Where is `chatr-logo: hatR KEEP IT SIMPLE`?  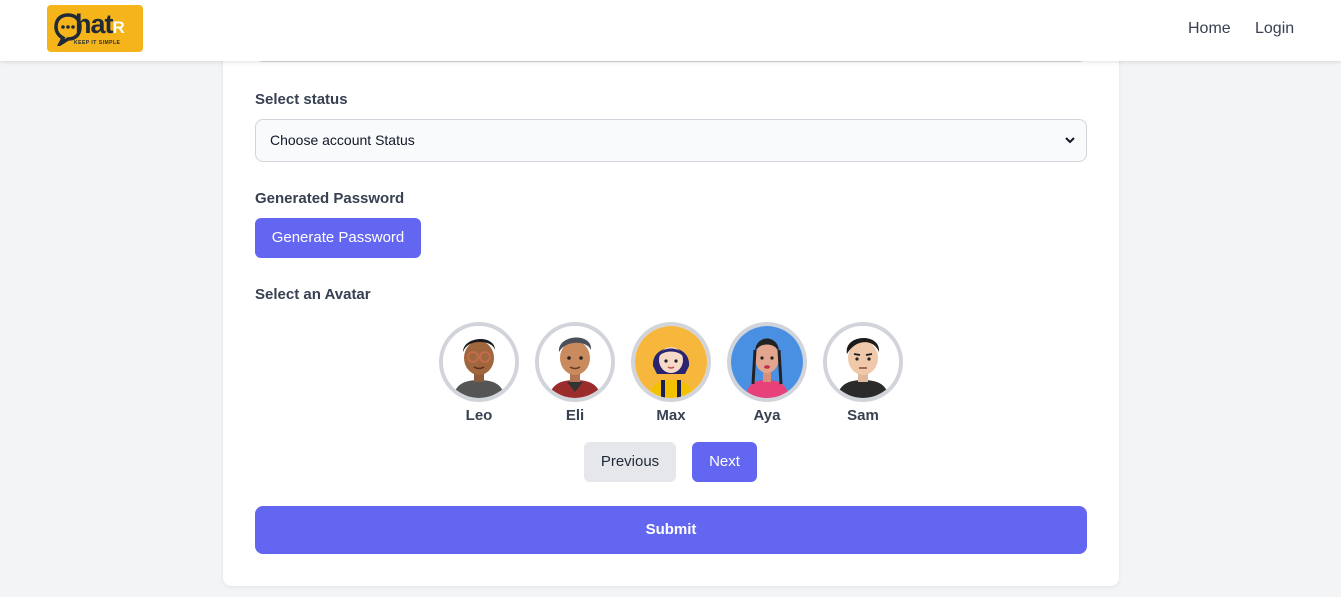
chatr-logo: hatR KEEP IT SIMPLE is located at coordinates (95, 28).